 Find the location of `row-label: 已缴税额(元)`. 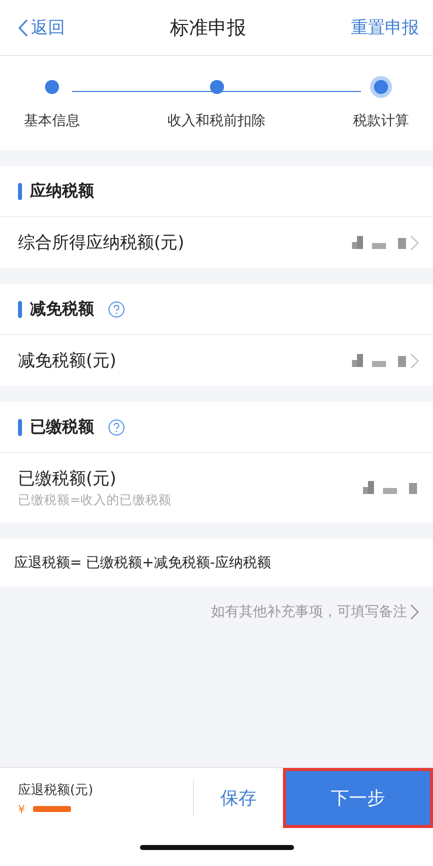

row-label: 已缴税额(元) is located at coordinates (68, 479).